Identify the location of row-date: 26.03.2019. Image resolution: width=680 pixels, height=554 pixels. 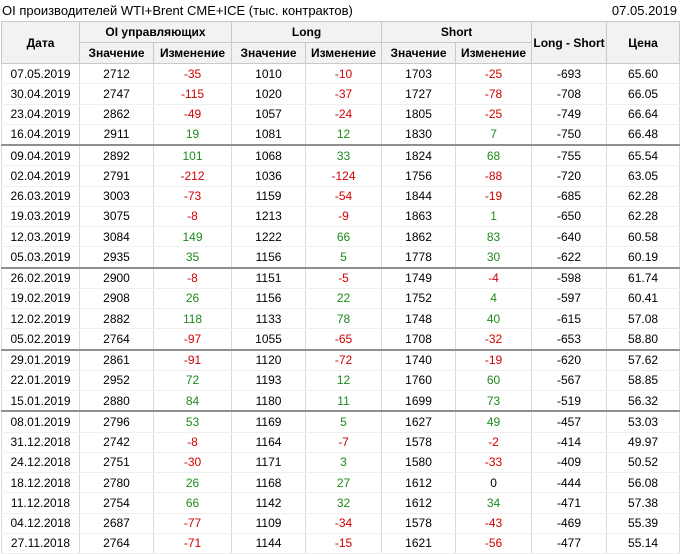
(40, 196).